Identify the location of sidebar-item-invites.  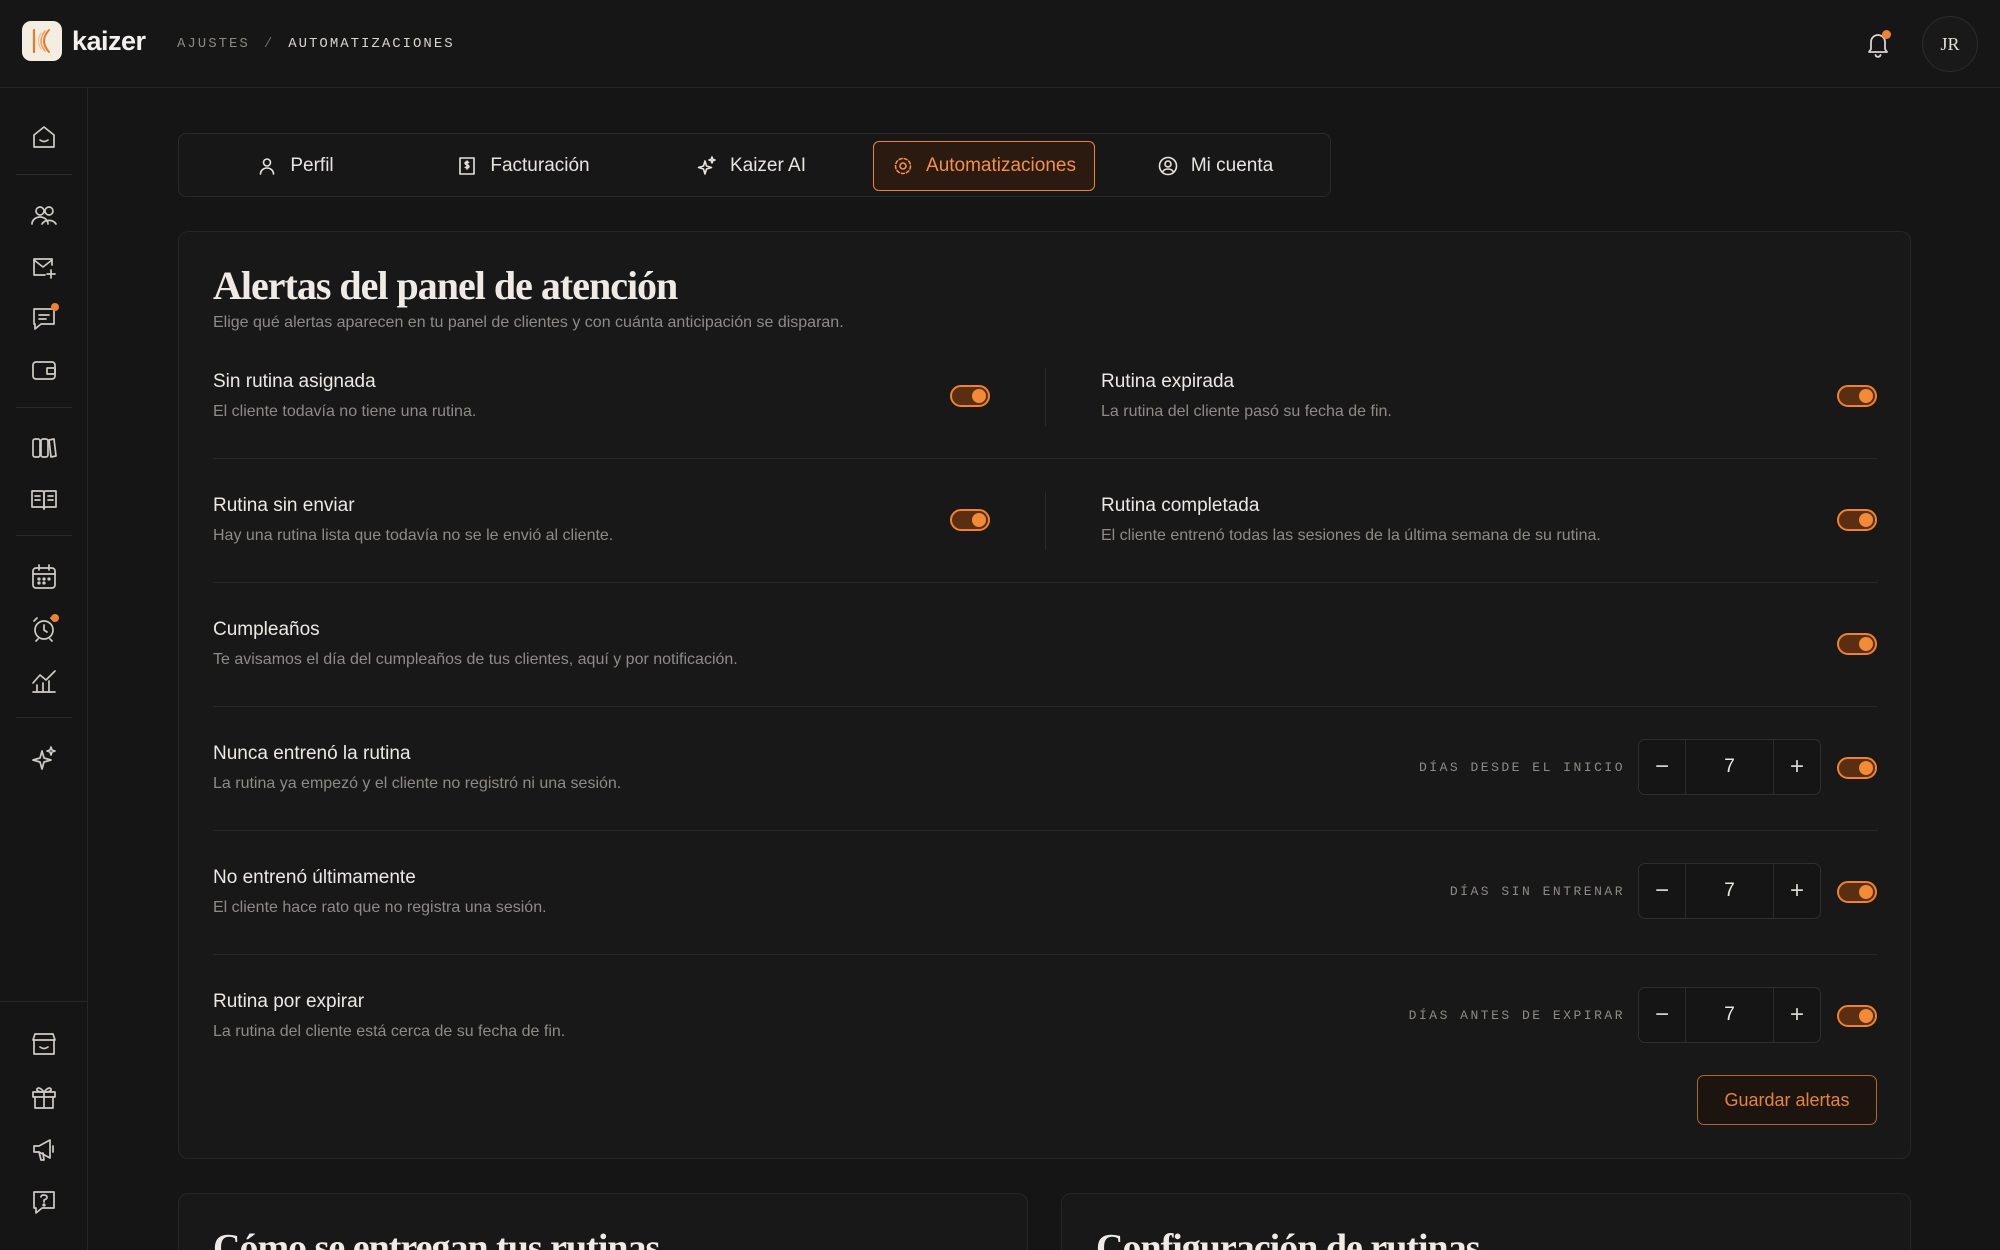
(44, 267).